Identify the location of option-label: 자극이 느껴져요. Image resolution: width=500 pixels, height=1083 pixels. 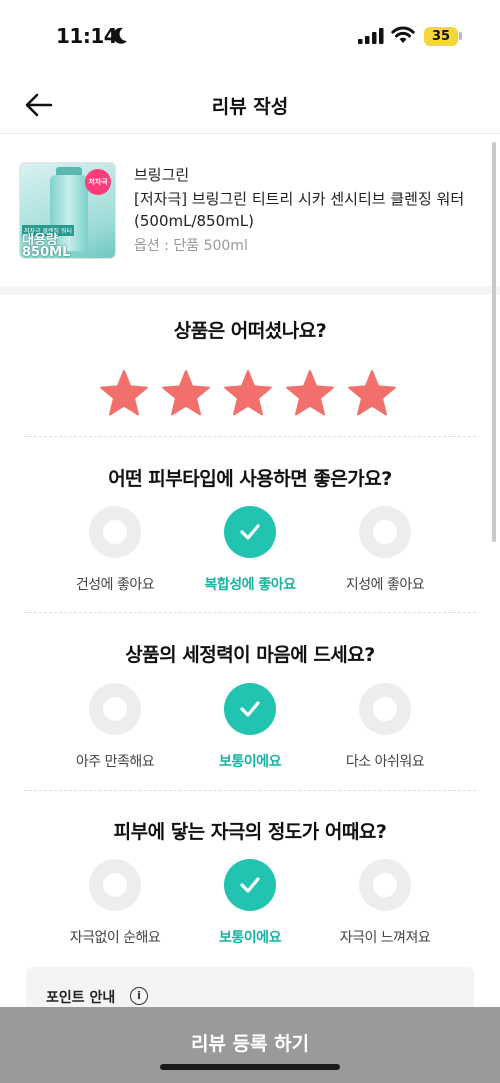
(385, 938).